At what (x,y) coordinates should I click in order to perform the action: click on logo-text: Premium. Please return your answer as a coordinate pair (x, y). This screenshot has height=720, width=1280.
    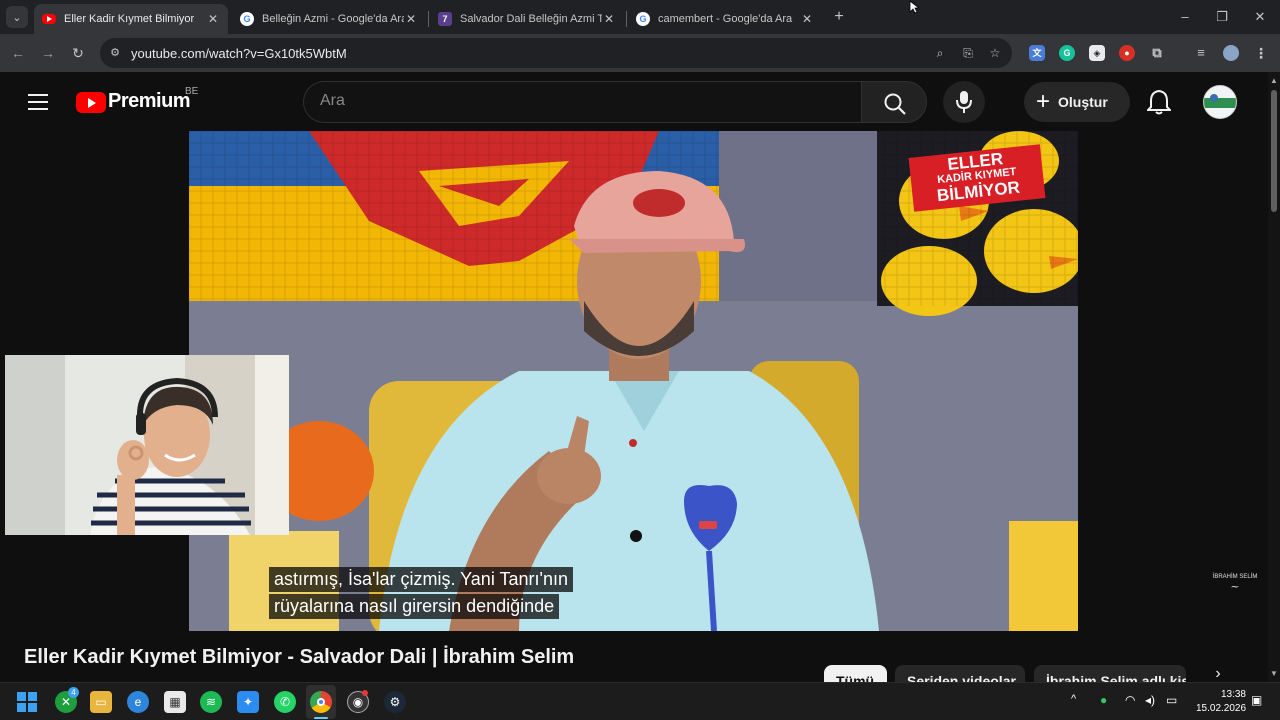
    Looking at the image, I should click on (149, 101).